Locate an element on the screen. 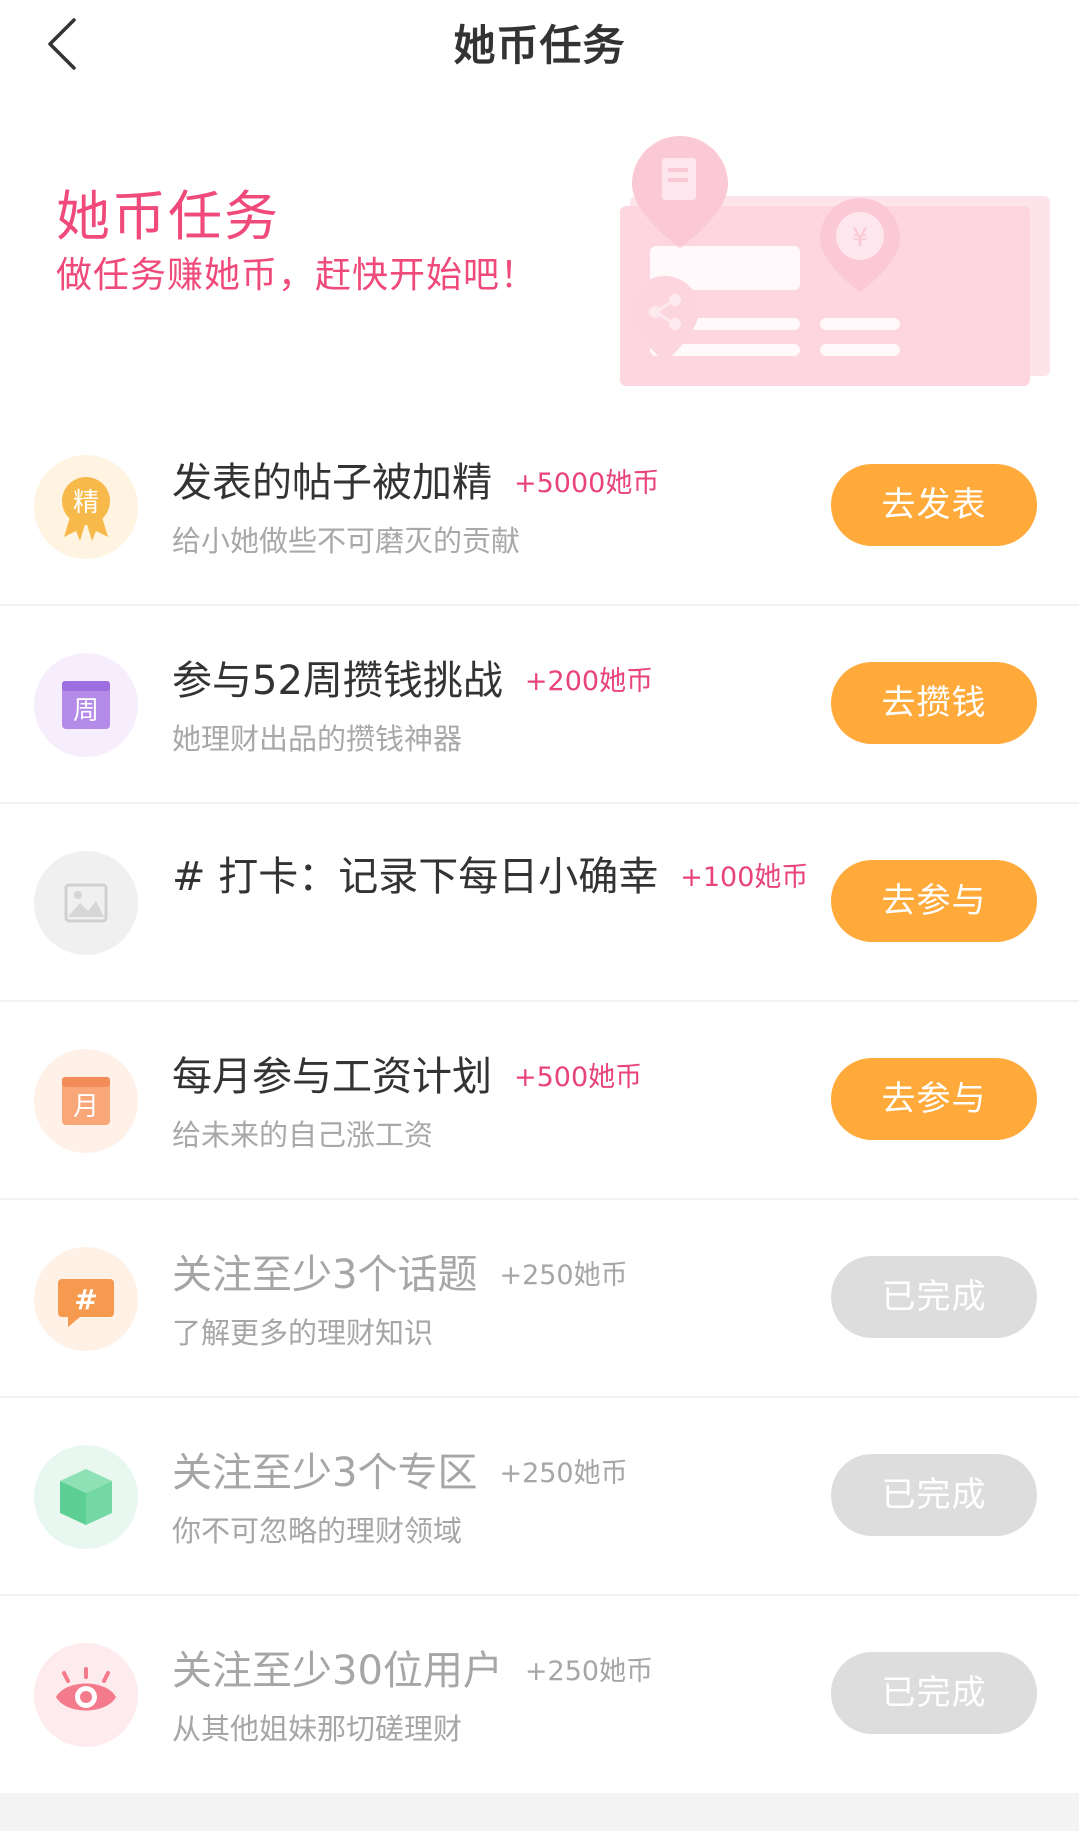 This screenshot has height=1831, width=1079. task-title-text: # 打卡：记录下每日小确幸 is located at coordinates (415, 877).